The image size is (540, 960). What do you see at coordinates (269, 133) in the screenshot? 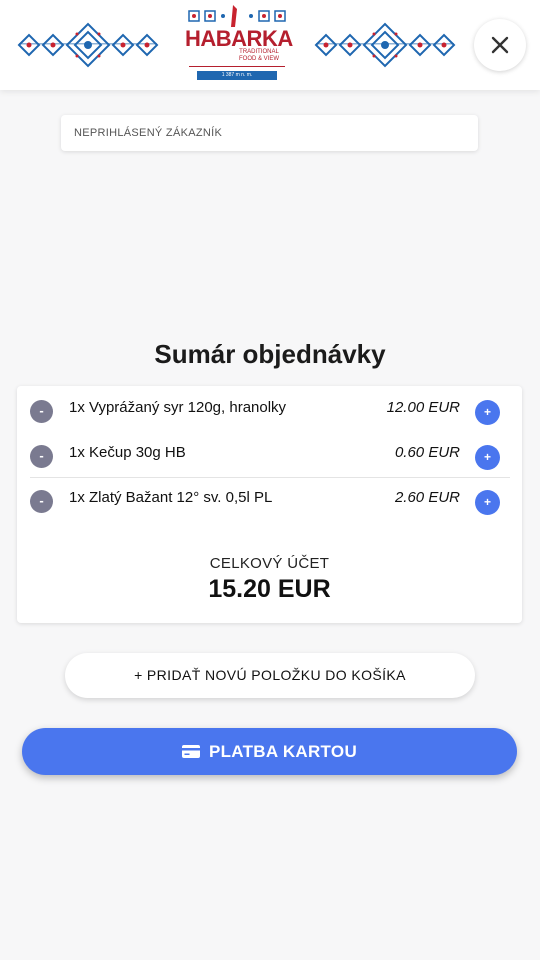
I see `customer-status-field: NEPRIHLÁSENÝ ZÁKAZNÍK` at bounding box center [269, 133].